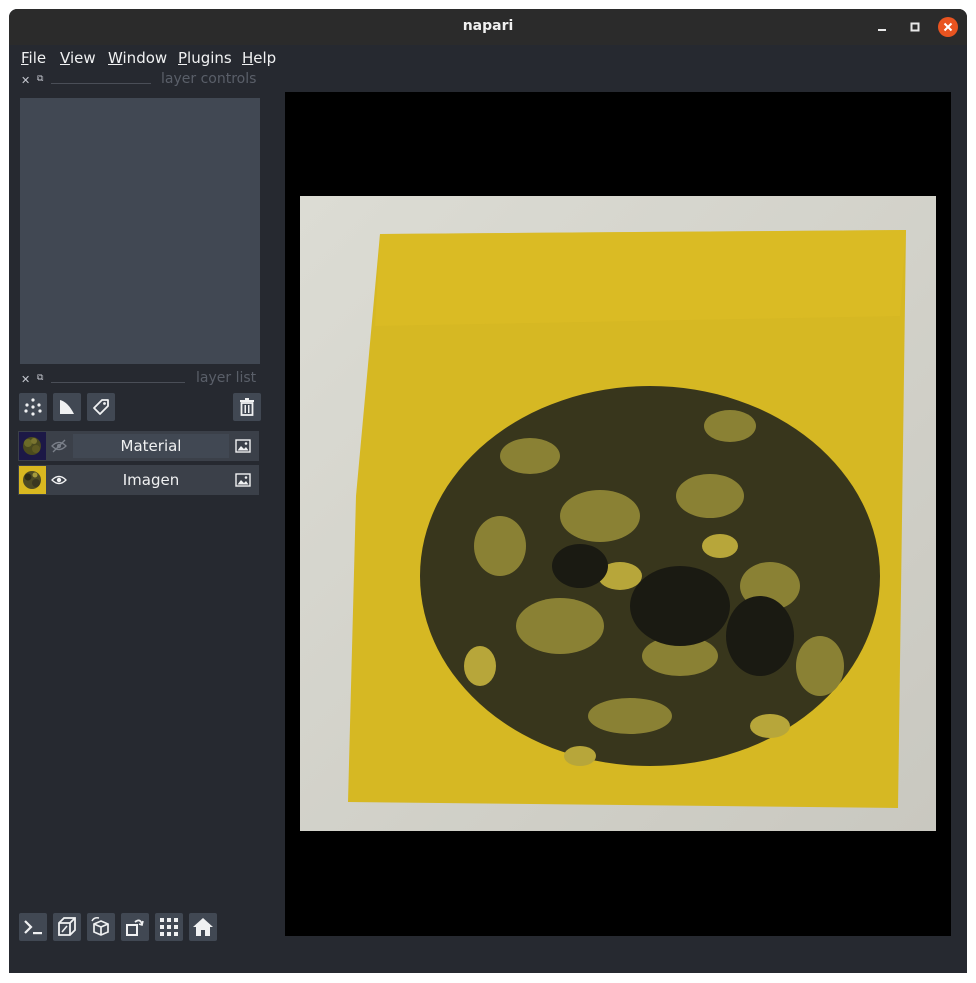 The height and width of the screenshot is (983, 976). Describe the element at coordinates (141, 379) in the screenshot. I see `layer-list-dock-title: ✕ ⧉ layer list` at that location.